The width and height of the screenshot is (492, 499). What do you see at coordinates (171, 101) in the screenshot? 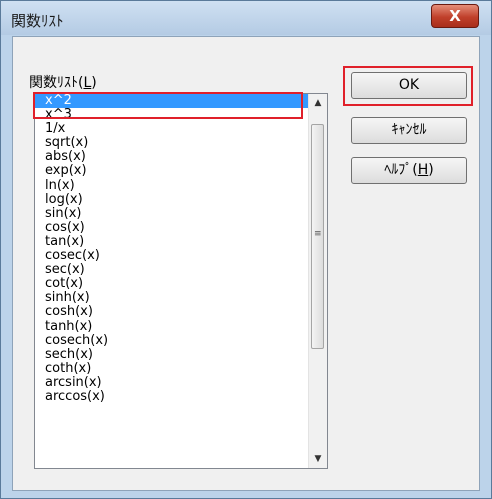
I see `function-list-item: x^2` at bounding box center [171, 101].